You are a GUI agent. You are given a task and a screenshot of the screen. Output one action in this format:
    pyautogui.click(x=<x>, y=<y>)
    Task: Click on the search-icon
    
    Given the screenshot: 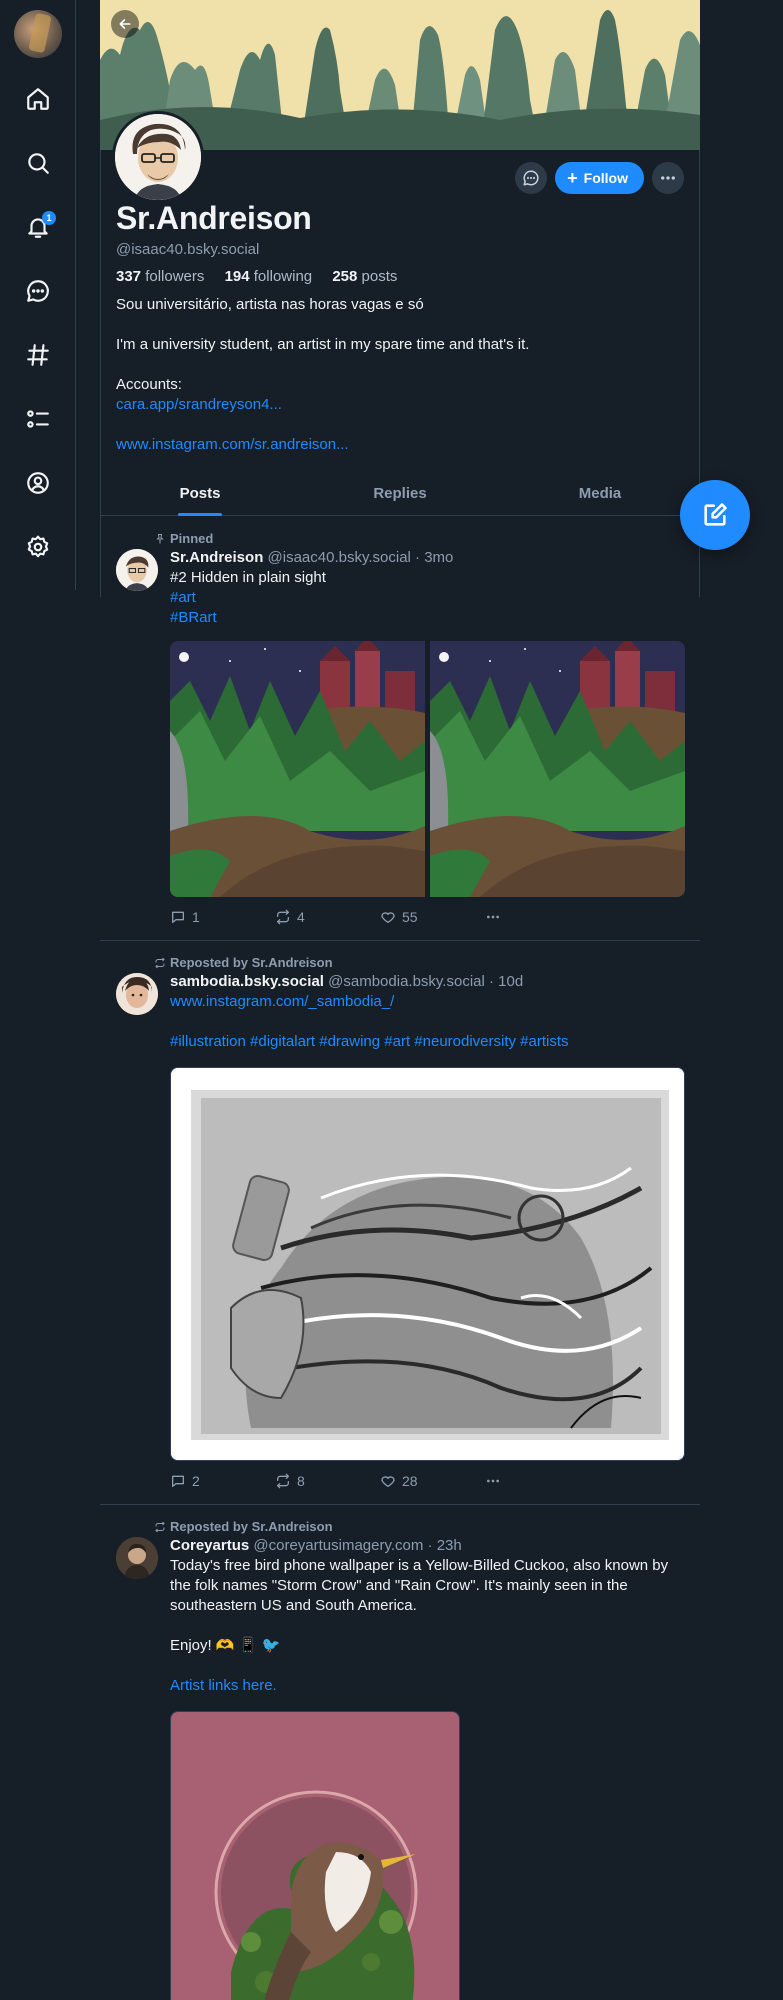 What is the action you would take?
    pyautogui.click(x=38, y=163)
    